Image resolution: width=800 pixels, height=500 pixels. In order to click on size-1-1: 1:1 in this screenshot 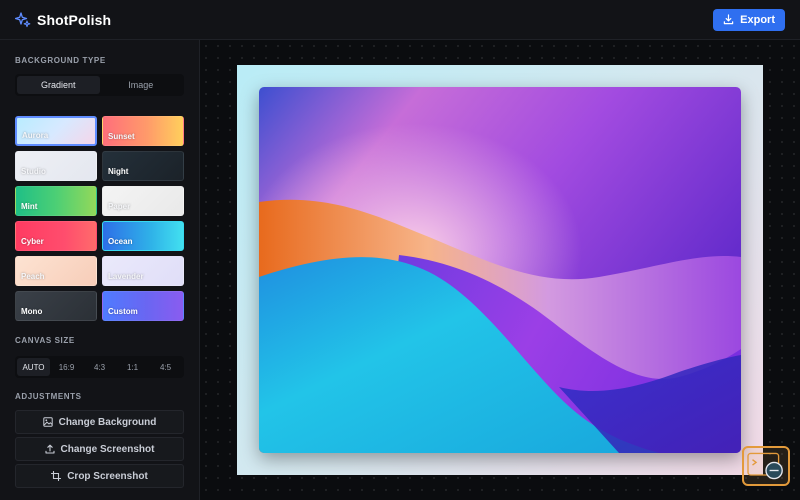, I will do `click(132, 367)`.